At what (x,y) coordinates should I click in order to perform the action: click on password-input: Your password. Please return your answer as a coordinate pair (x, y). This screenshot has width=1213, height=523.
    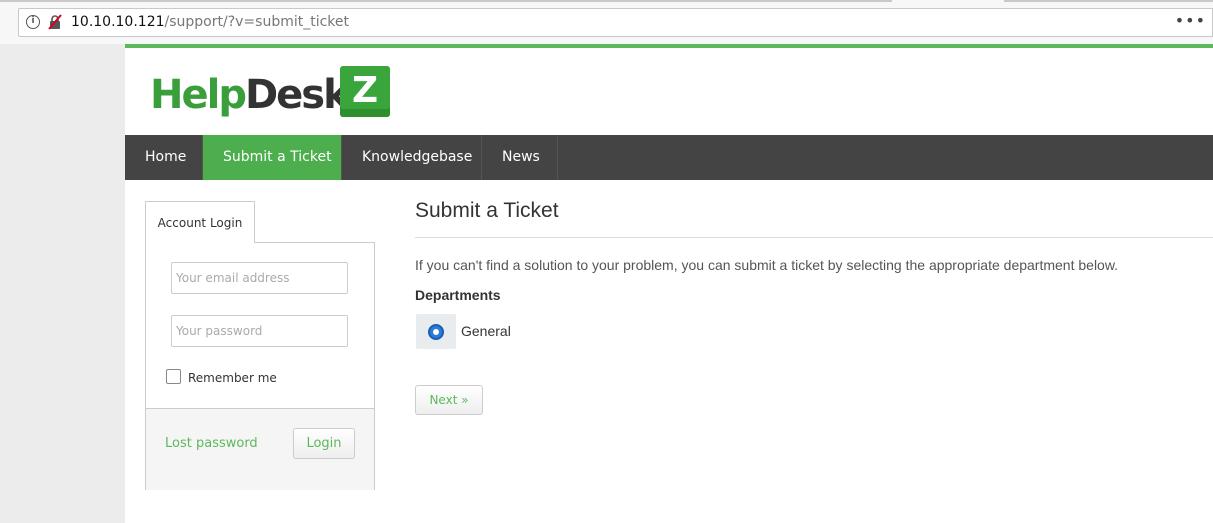
    Looking at the image, I should click on (259, 331).